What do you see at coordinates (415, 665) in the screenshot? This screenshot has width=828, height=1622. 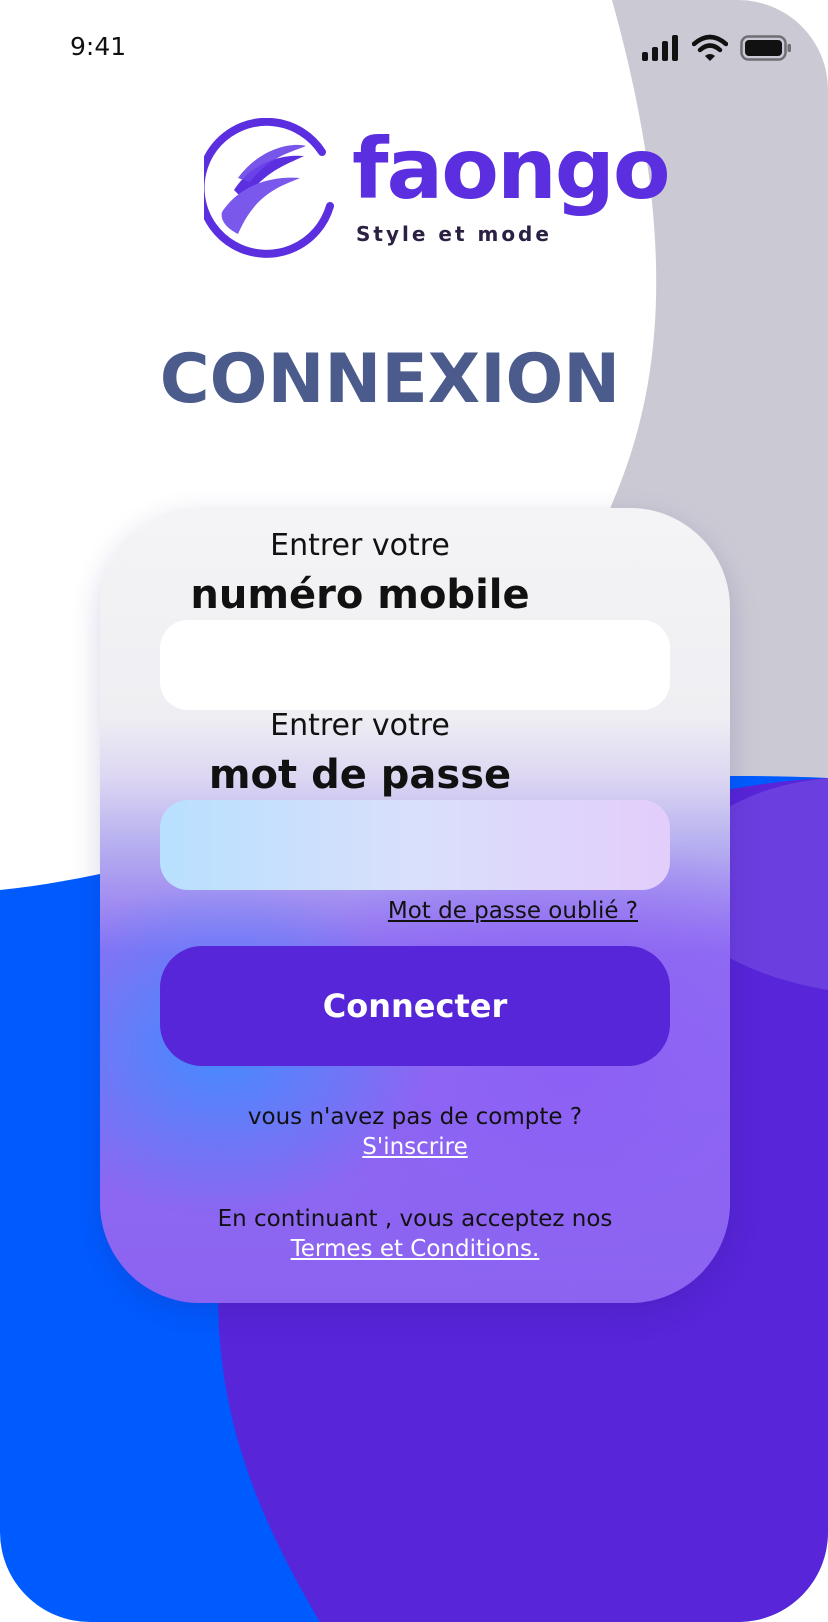 I see `phone-input` at bounding box center [415, 665].